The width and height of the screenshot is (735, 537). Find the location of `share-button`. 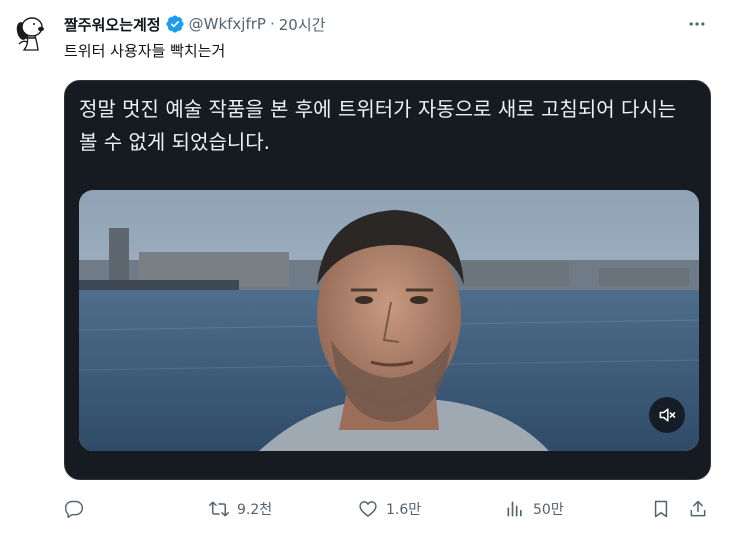

share-button is located at coordinates (698, 509).